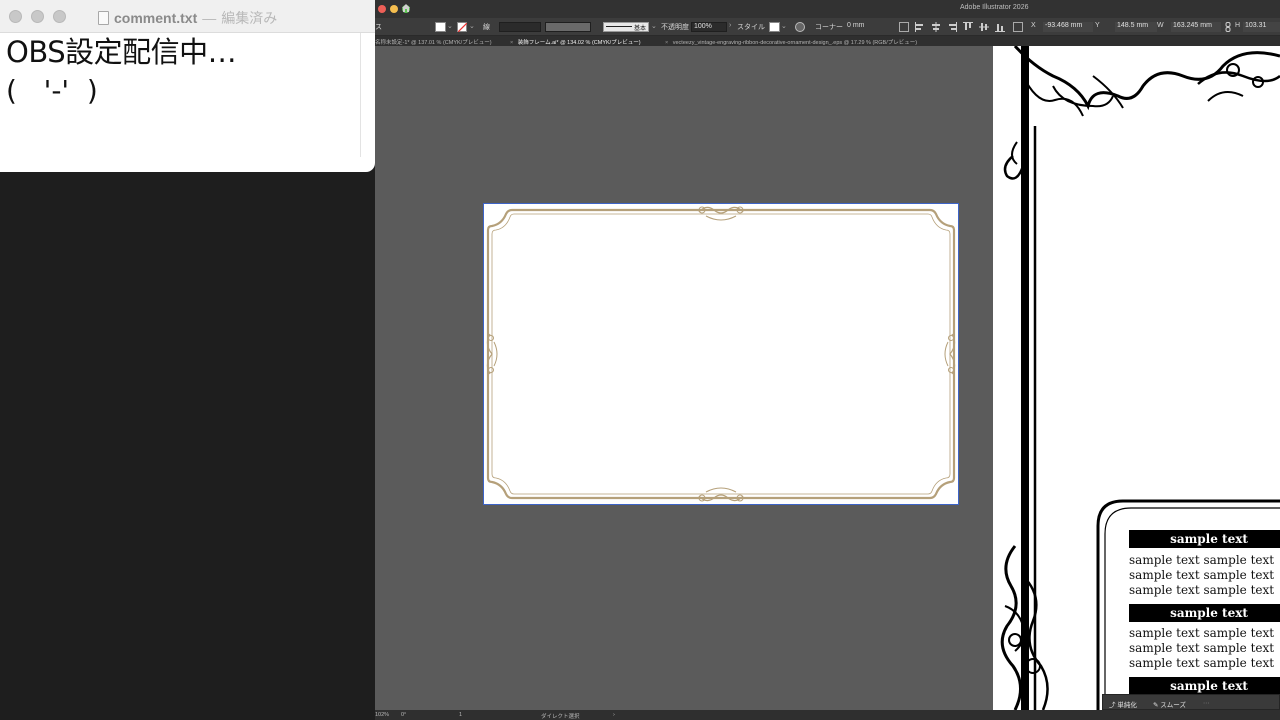 The width and height of the screenshot is (1280, 720). What do you see at coordinates (520, 27) in the screenshot?
I see `stroke-weight-field` at bounding box center [520, 27].